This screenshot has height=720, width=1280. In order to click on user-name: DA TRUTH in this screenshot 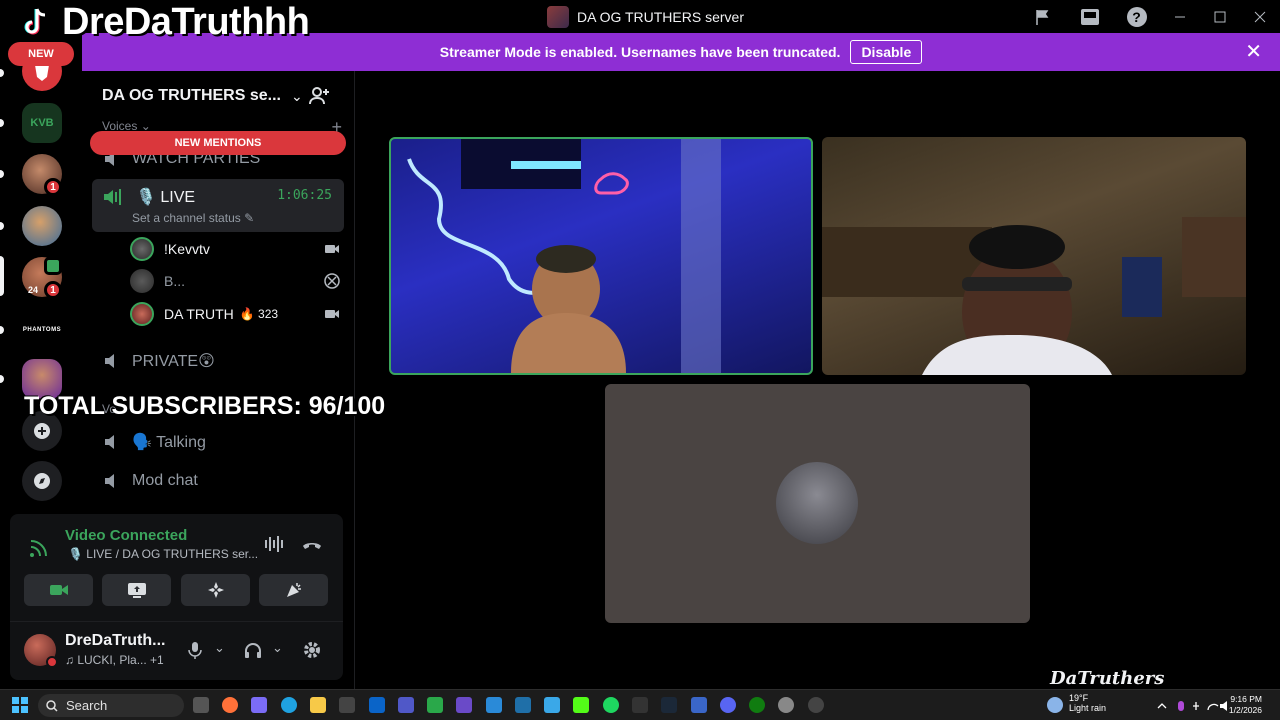, I will do `click(199, 314)`.